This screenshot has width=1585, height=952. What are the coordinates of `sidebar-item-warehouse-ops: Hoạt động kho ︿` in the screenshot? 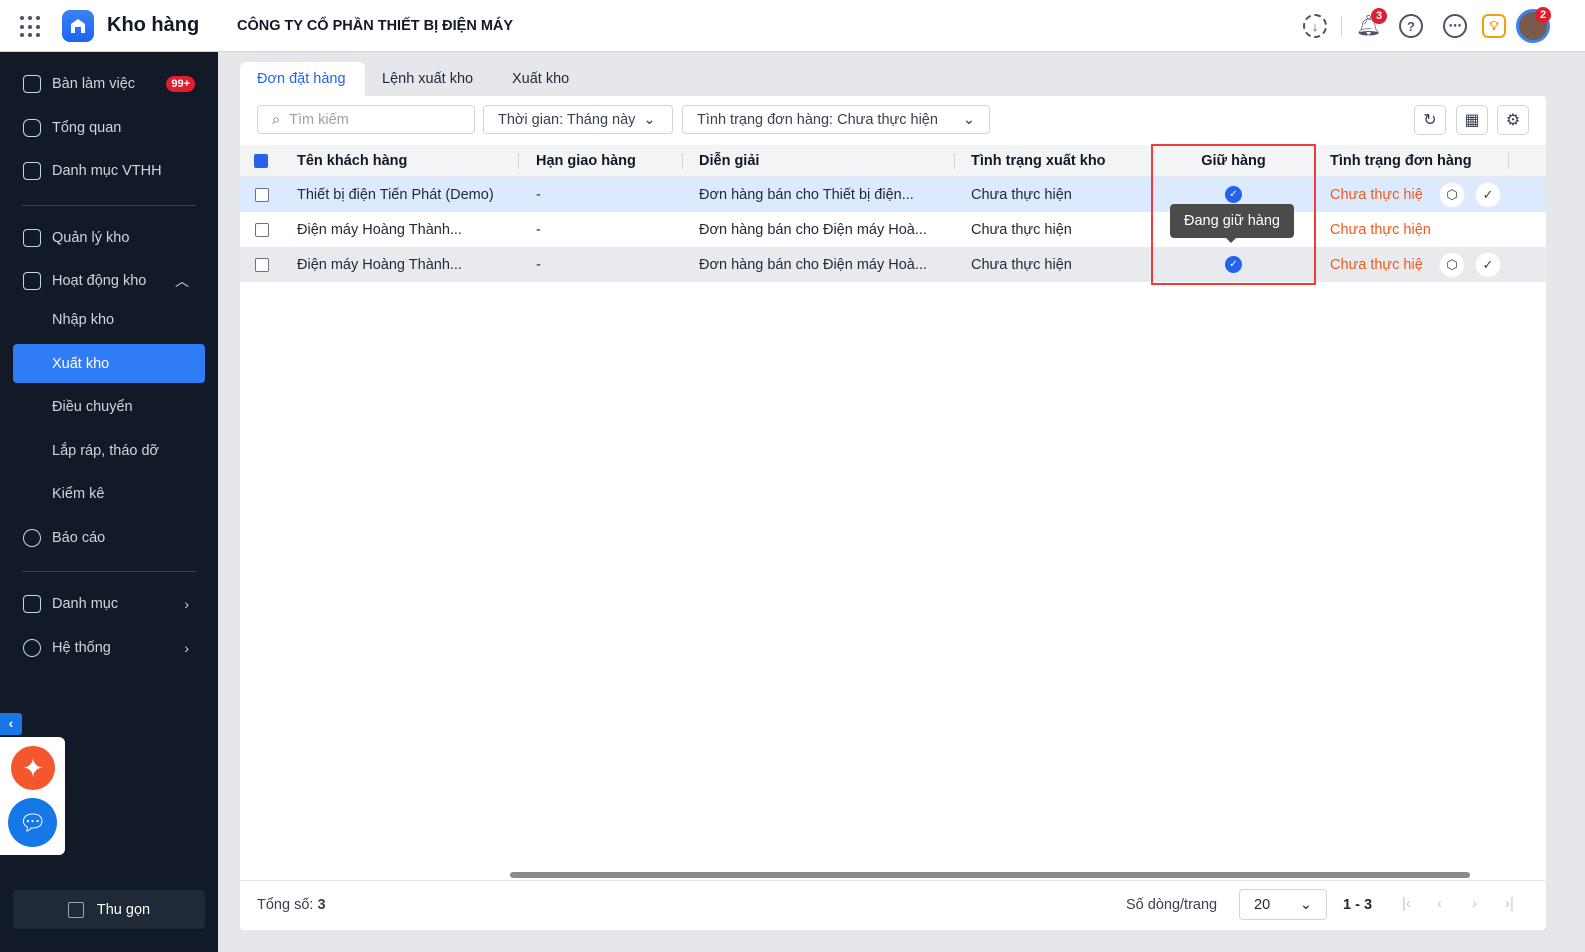 It's located at (109, 281).